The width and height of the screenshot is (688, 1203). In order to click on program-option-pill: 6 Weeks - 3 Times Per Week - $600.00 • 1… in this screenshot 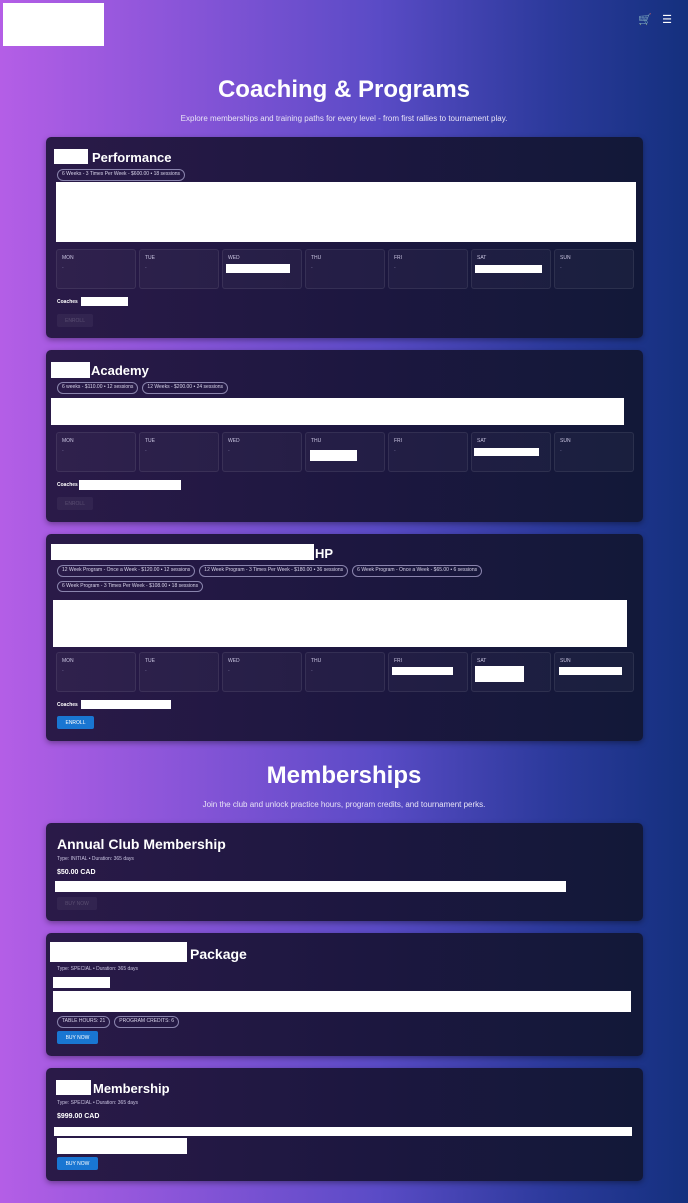, I will do `click(121, 175)`.